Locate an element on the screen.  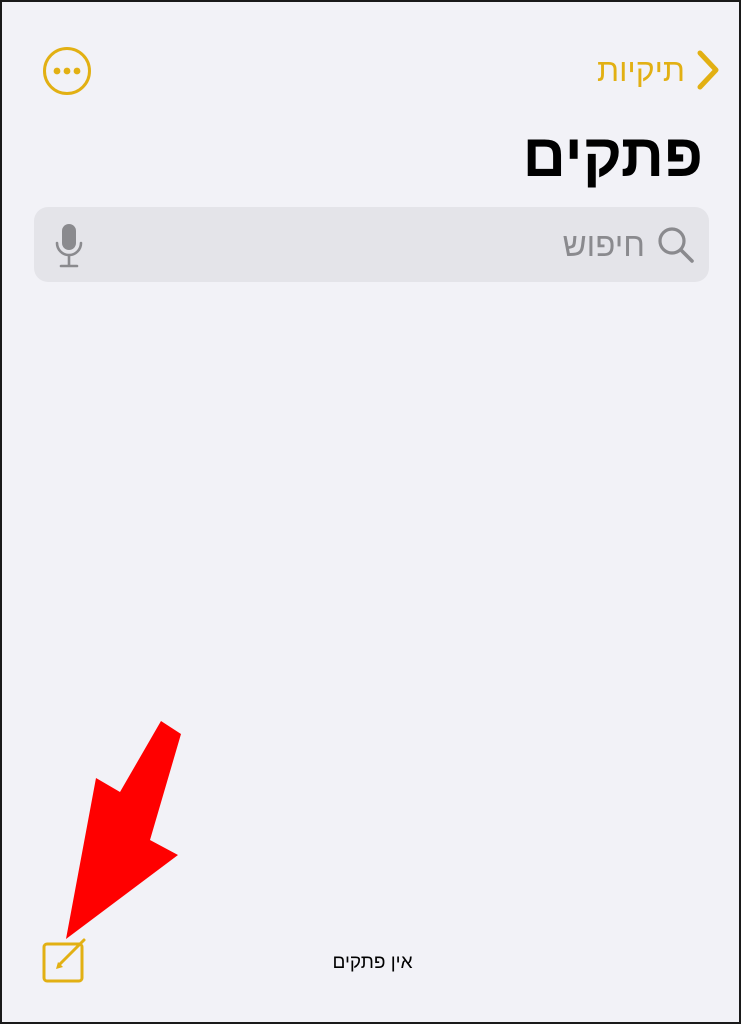
microphone-icon is located at coordinates (69, 246).